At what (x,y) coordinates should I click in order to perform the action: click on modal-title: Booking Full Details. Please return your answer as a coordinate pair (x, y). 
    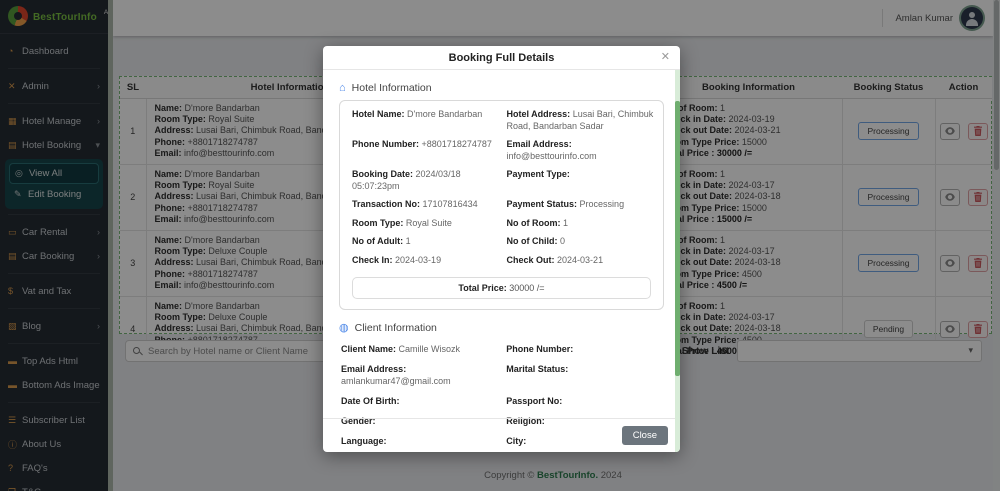
    Looking at the image, I should click on (501, 57).